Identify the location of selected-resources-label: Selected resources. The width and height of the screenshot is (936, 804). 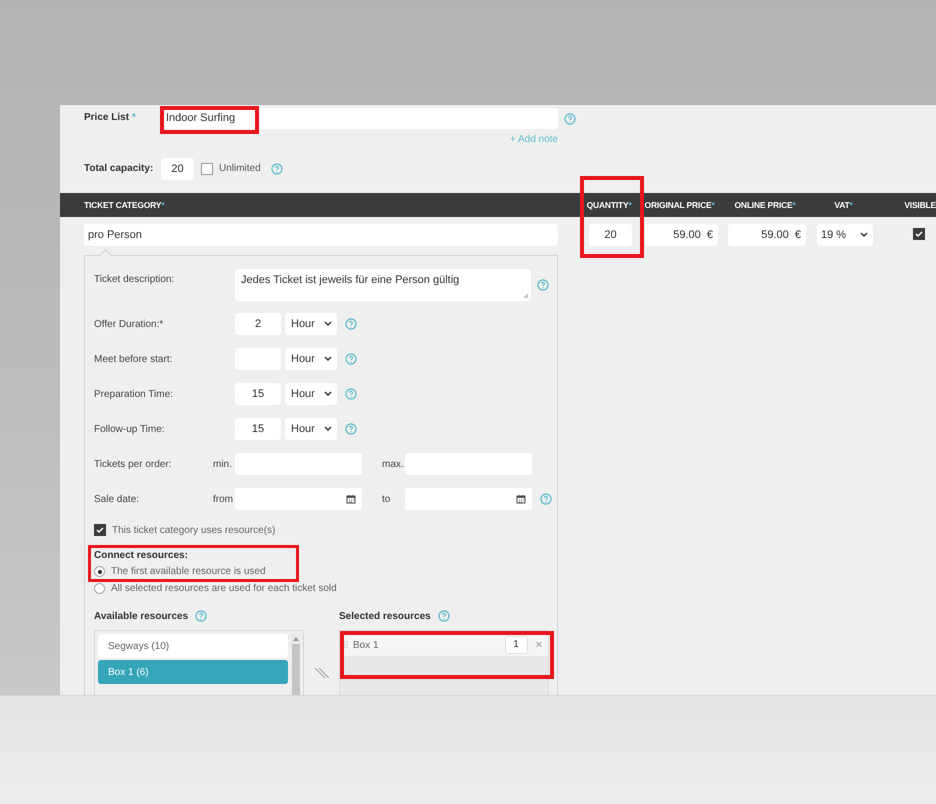
(385, 616).